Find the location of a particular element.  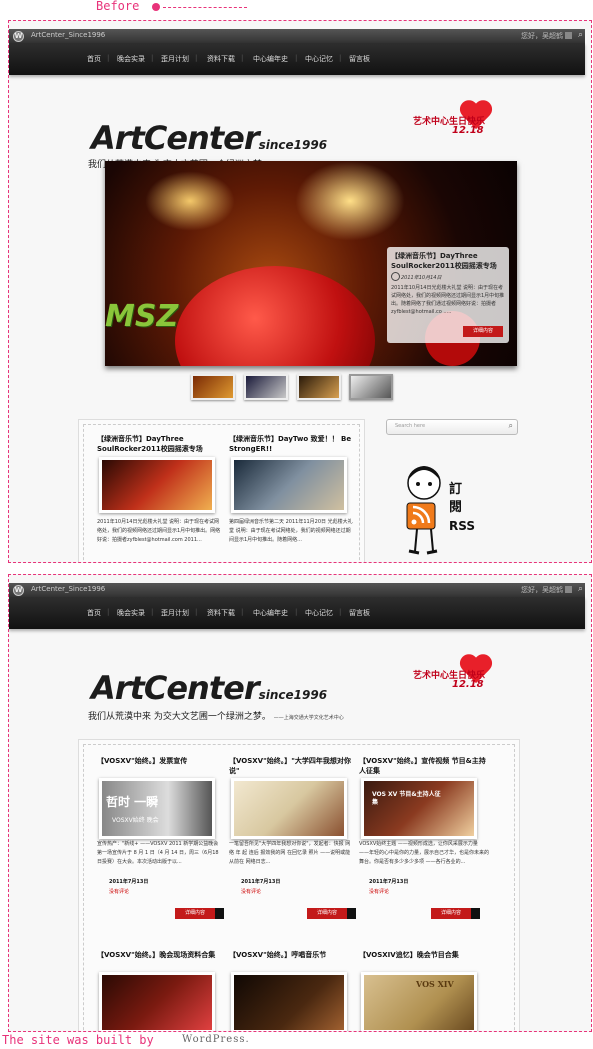

post-title: 【VOSXV"始终。】晚会现场资料合集 is located at coordinates (160, 955).